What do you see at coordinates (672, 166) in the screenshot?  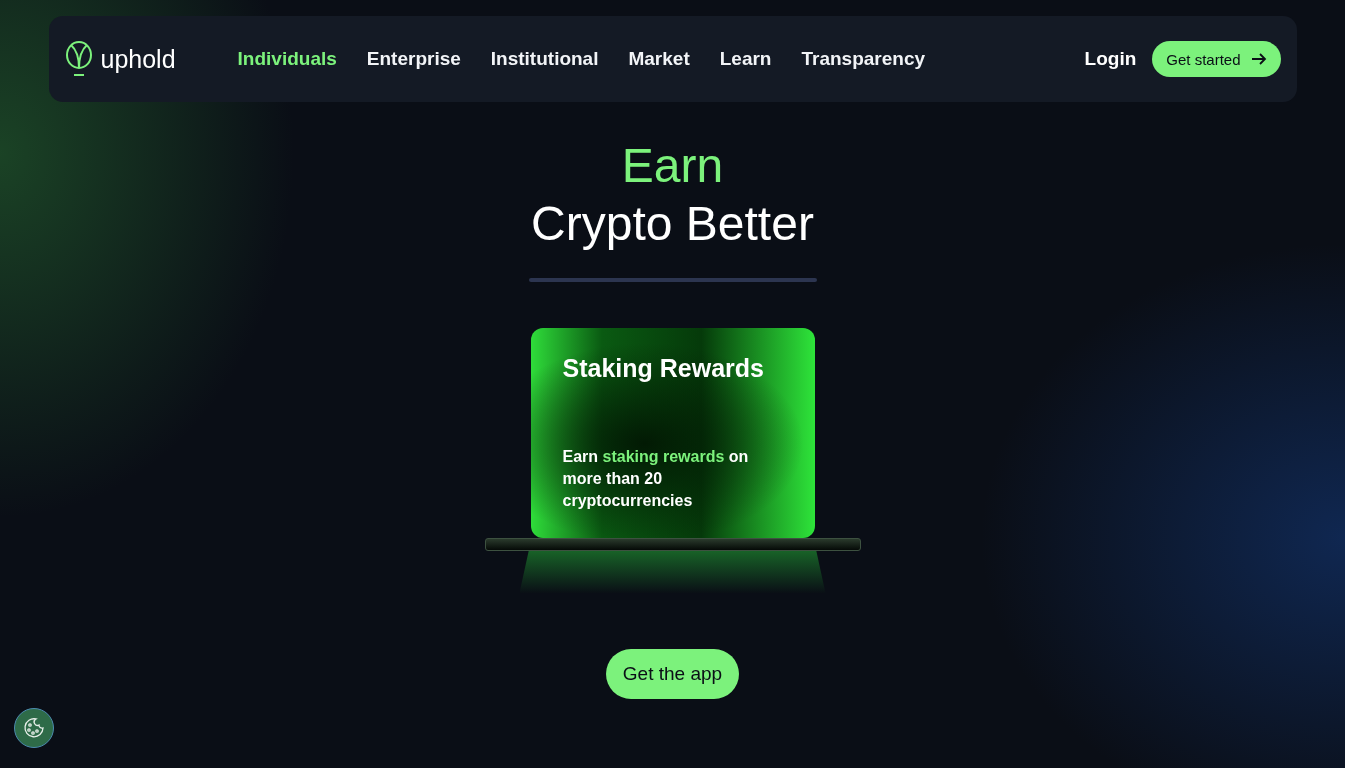 I see `hero-title-accent: Earn` at bounding box center [672, 166].